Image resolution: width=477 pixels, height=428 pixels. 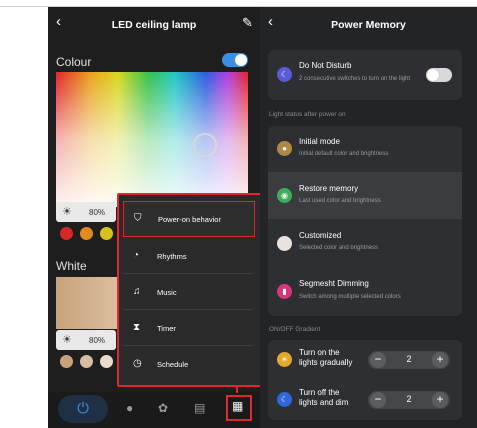 I want to click on menu-item-label: Power-on behavior, so click(x=189, y=219).